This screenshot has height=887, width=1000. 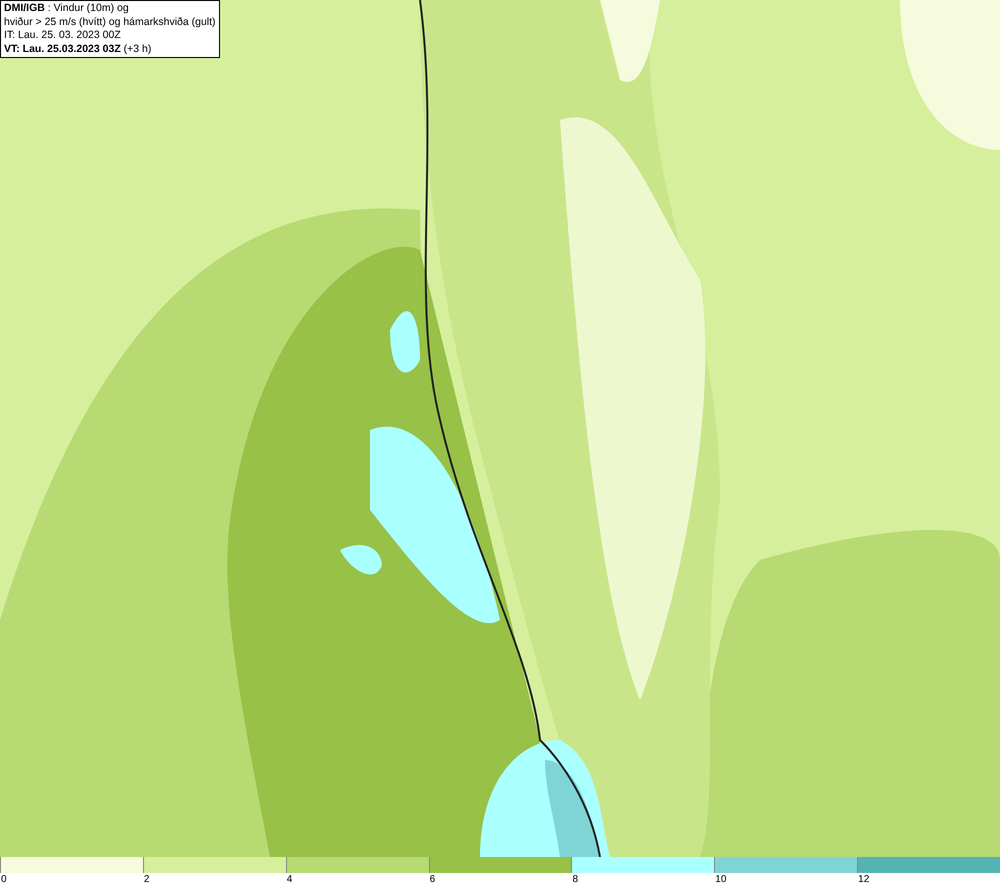 I want to click on scale-label: 6, so click(x=432, y=879).